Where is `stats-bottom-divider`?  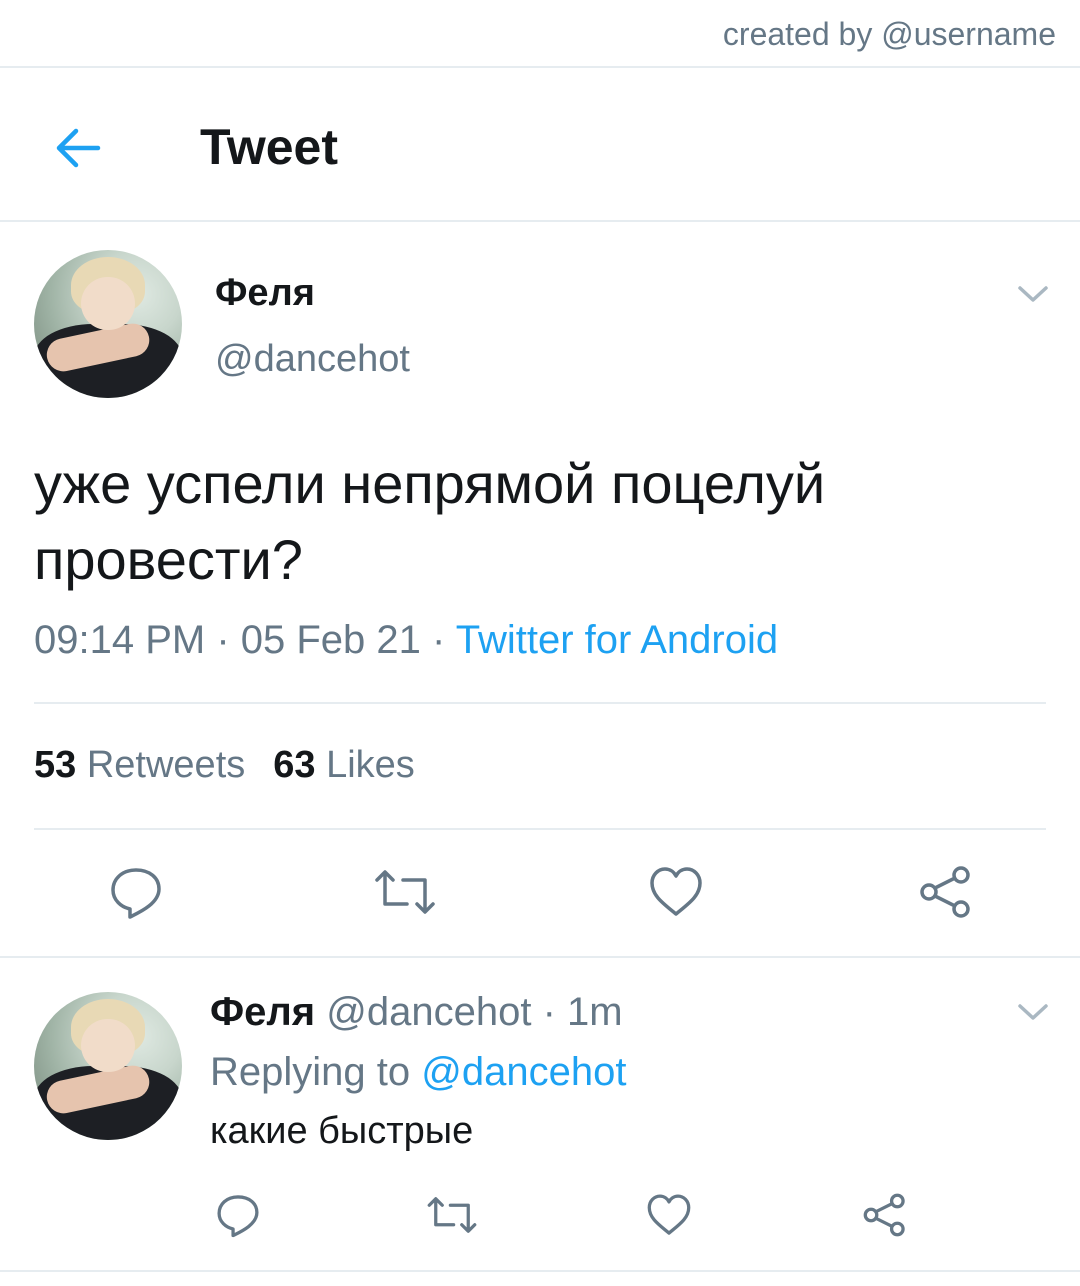 stats-bottom-divider is located at coordinates (540, 829).